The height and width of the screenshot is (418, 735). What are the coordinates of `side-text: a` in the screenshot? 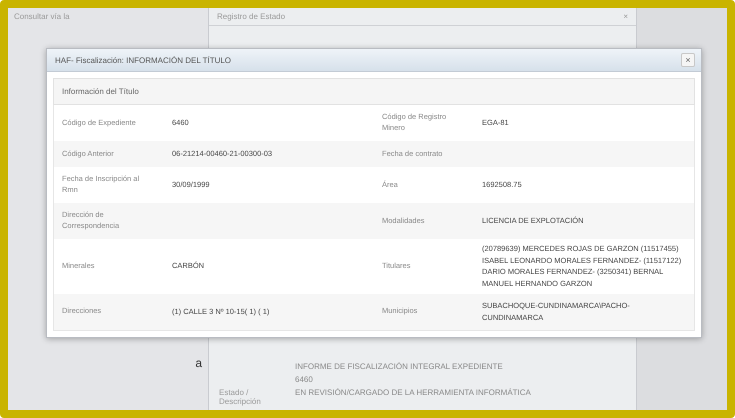 It's located at (198, 363).